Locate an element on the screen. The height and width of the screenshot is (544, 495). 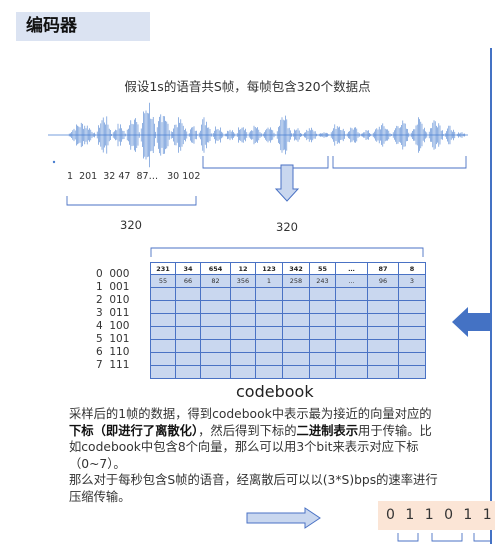
explanation-text: ，然后得到下标的 is located at coordinates (247, 430).